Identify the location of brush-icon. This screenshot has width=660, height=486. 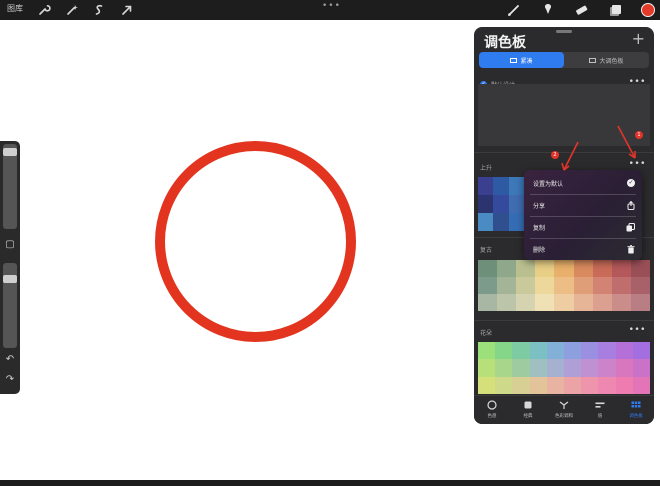
(514, 10).